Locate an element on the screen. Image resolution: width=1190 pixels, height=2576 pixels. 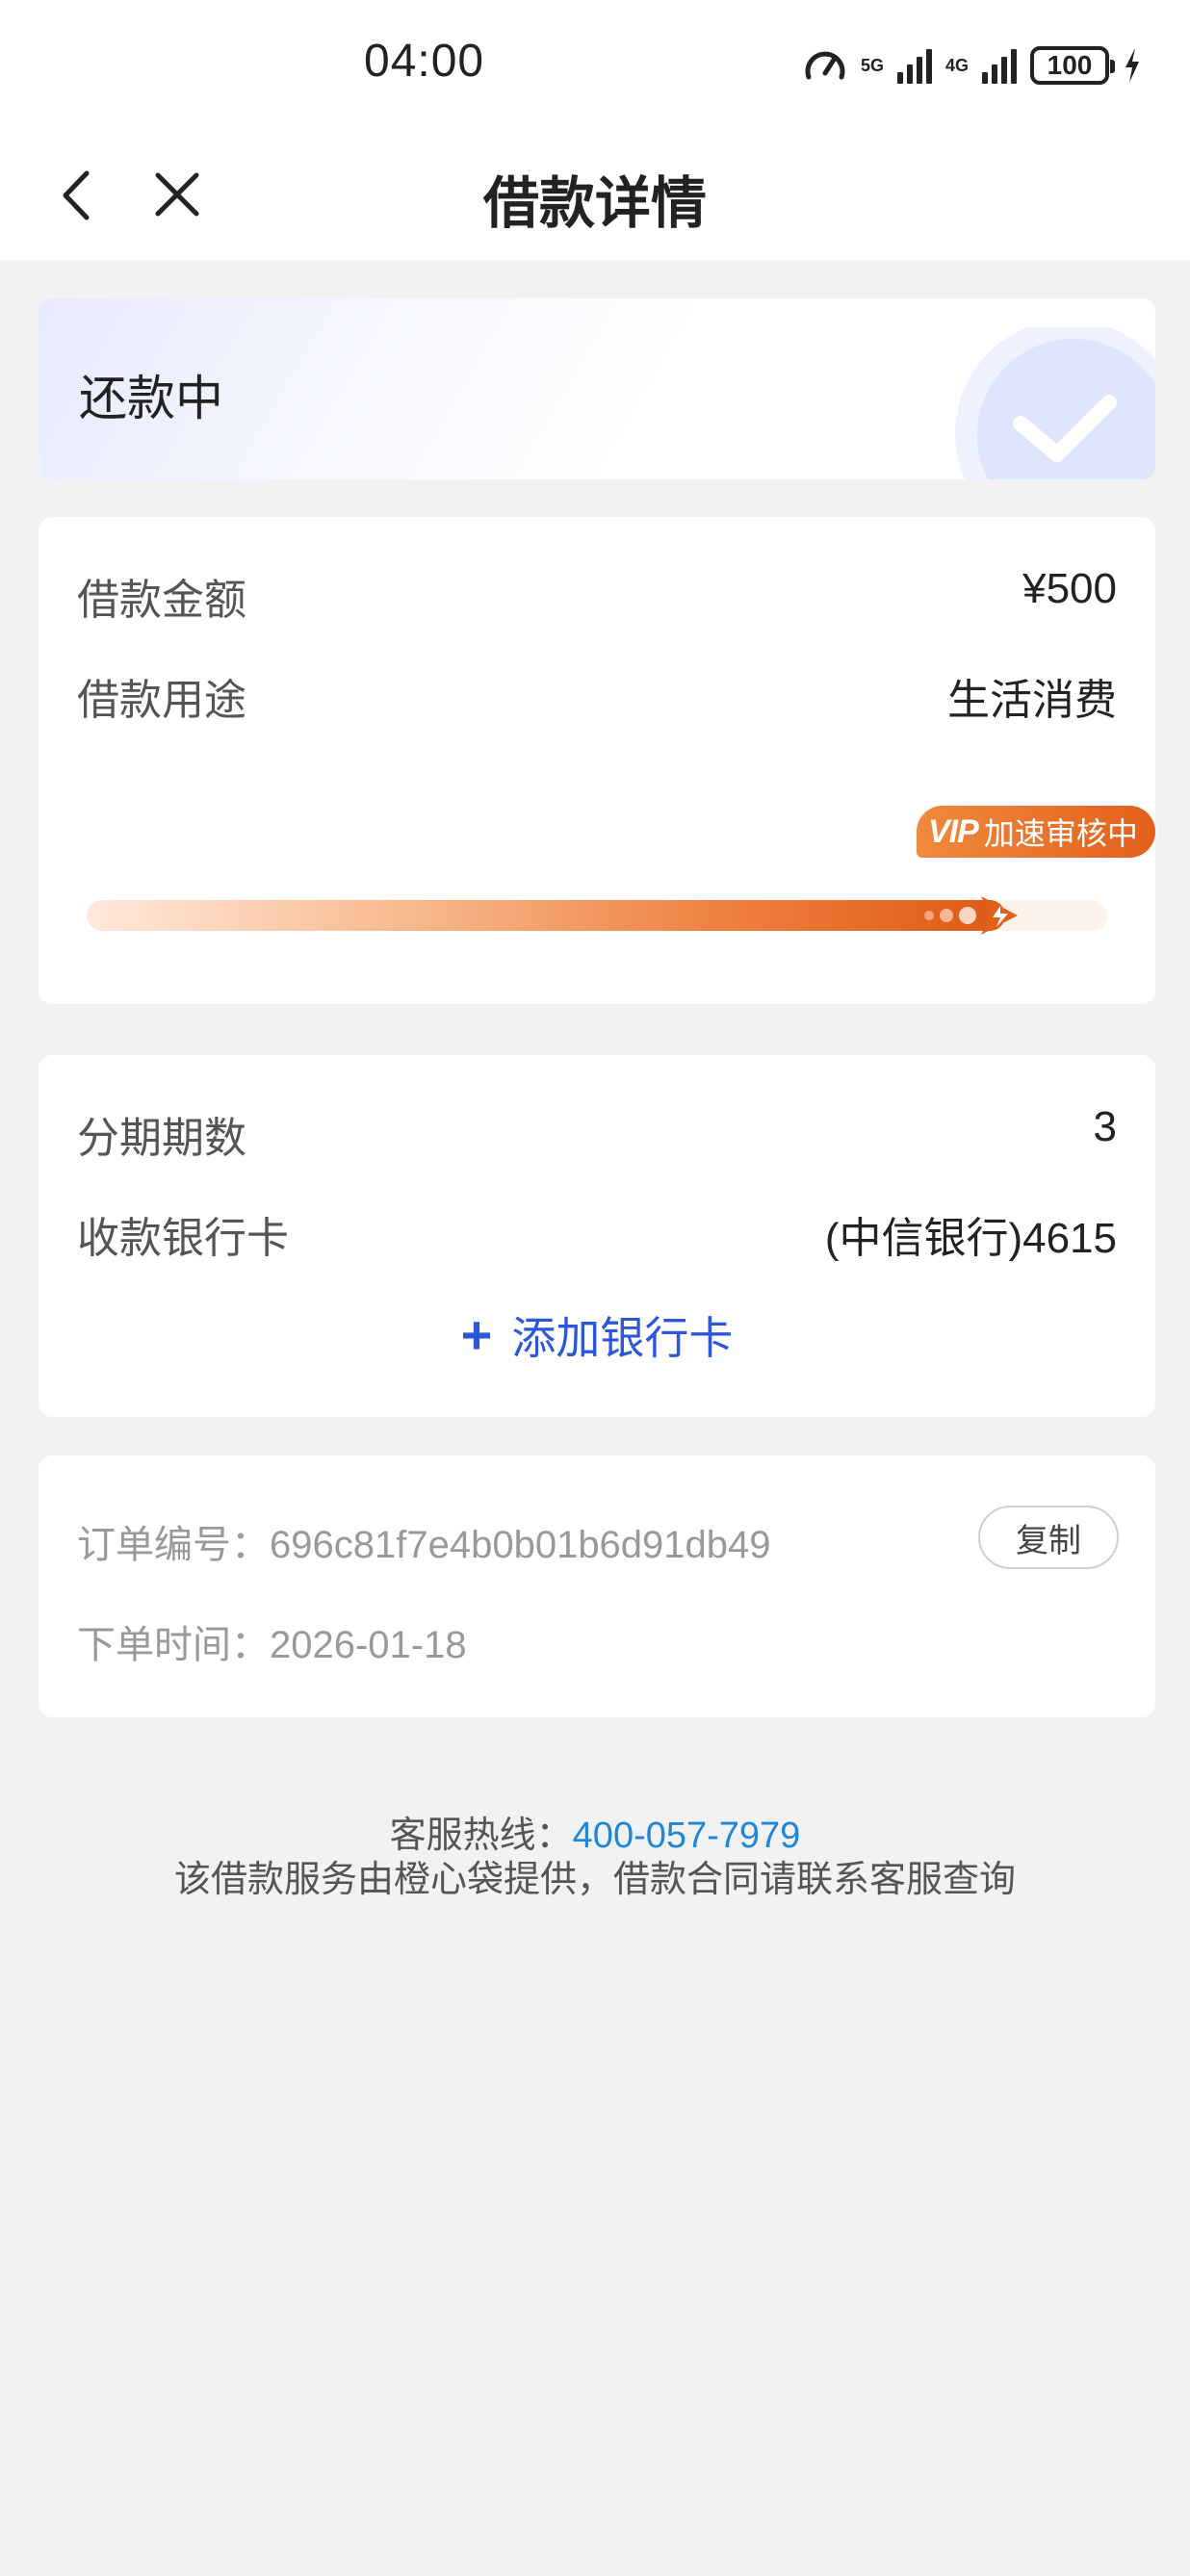
periods-label: 分期期数 is located at coordinates (162, 1139).